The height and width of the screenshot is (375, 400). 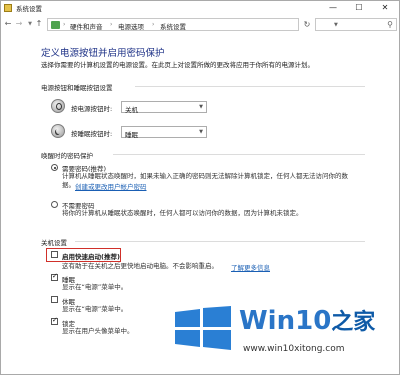 What do you see at coordinates (192, 24) in the screenshot?
I see `address-bar: › 硬件和声音 › 电源选项 › 系统设置 ▼` at bounding box center [192, 24].